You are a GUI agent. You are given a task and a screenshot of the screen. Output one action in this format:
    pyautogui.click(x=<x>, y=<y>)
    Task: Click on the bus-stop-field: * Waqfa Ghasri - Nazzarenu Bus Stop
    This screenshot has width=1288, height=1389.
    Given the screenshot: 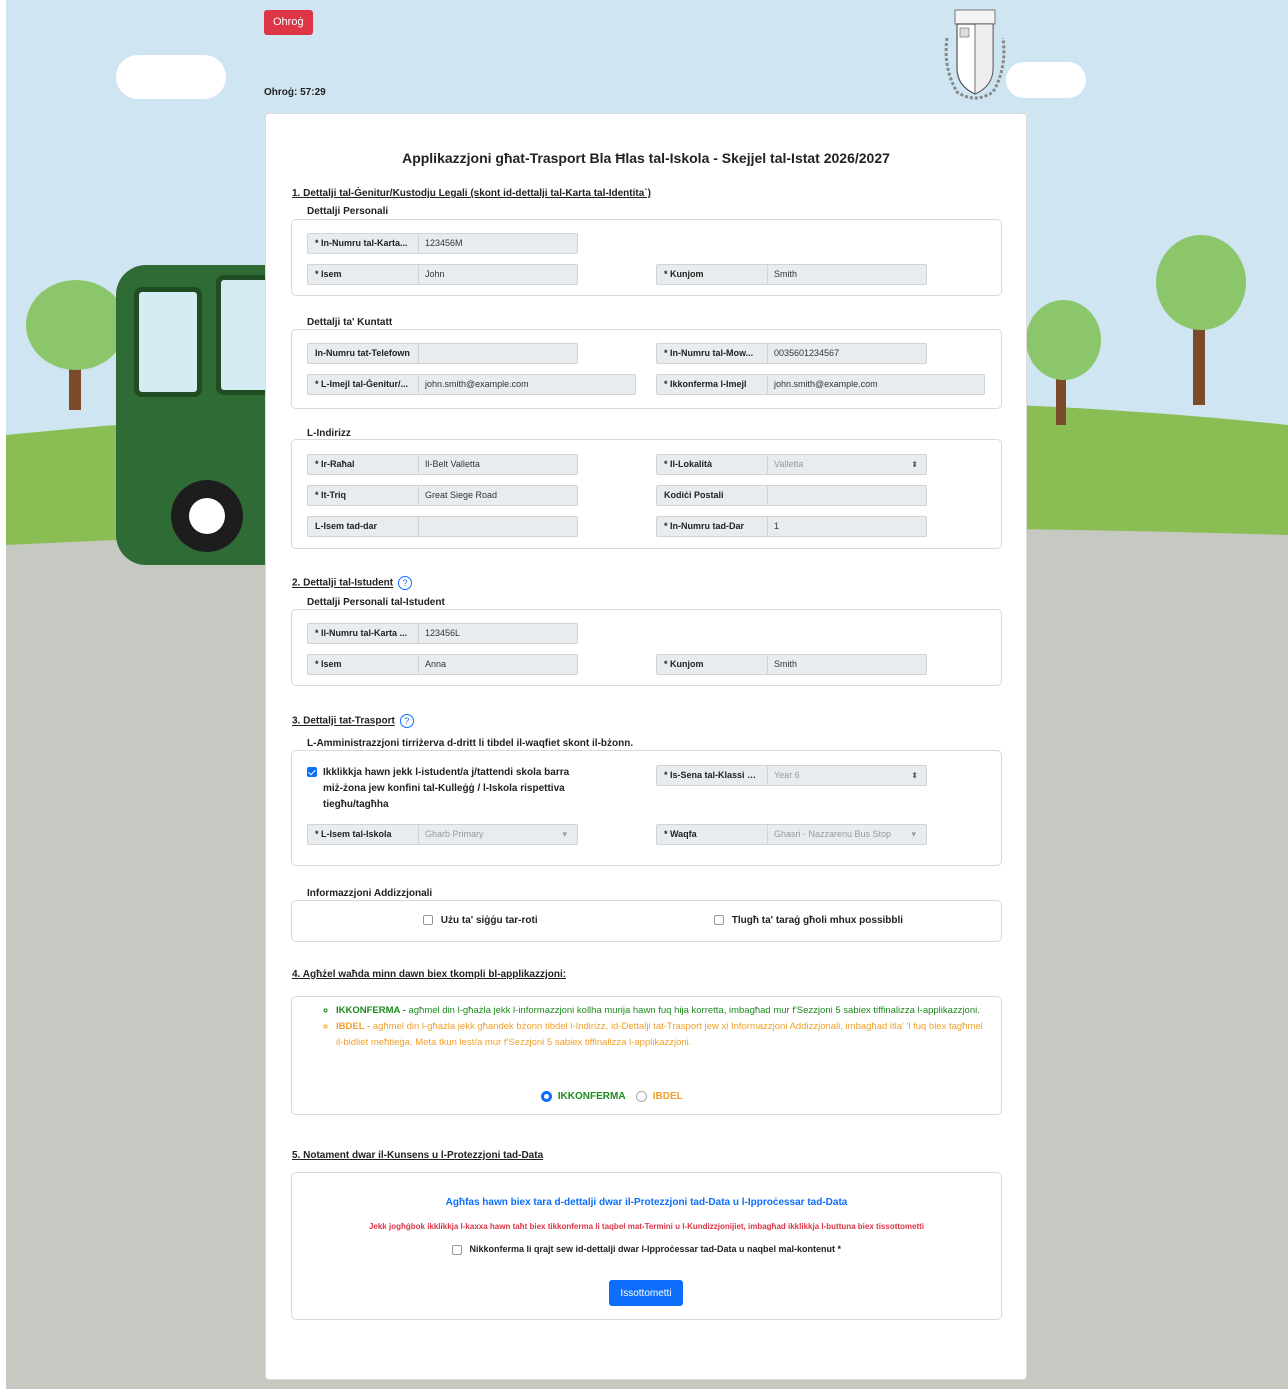 What is the action you would take?
    pyautogui.click(x=791, y=834)
    